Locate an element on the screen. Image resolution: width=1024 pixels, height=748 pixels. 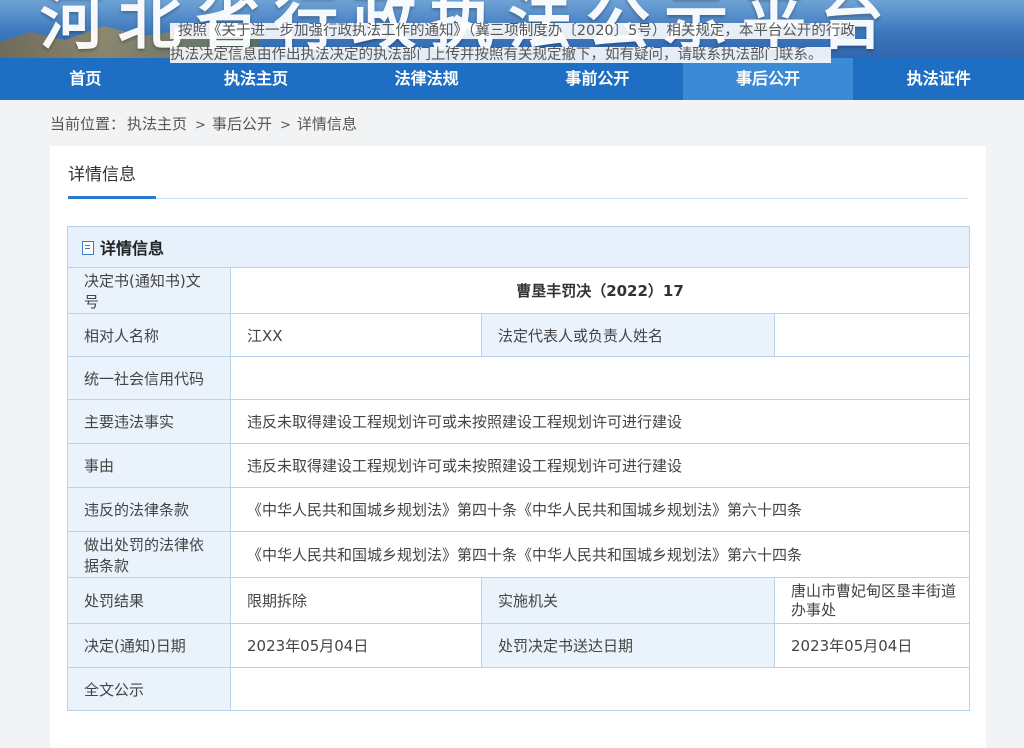
detail-header-label: 详情信息 is located at coordinates (132, 248).